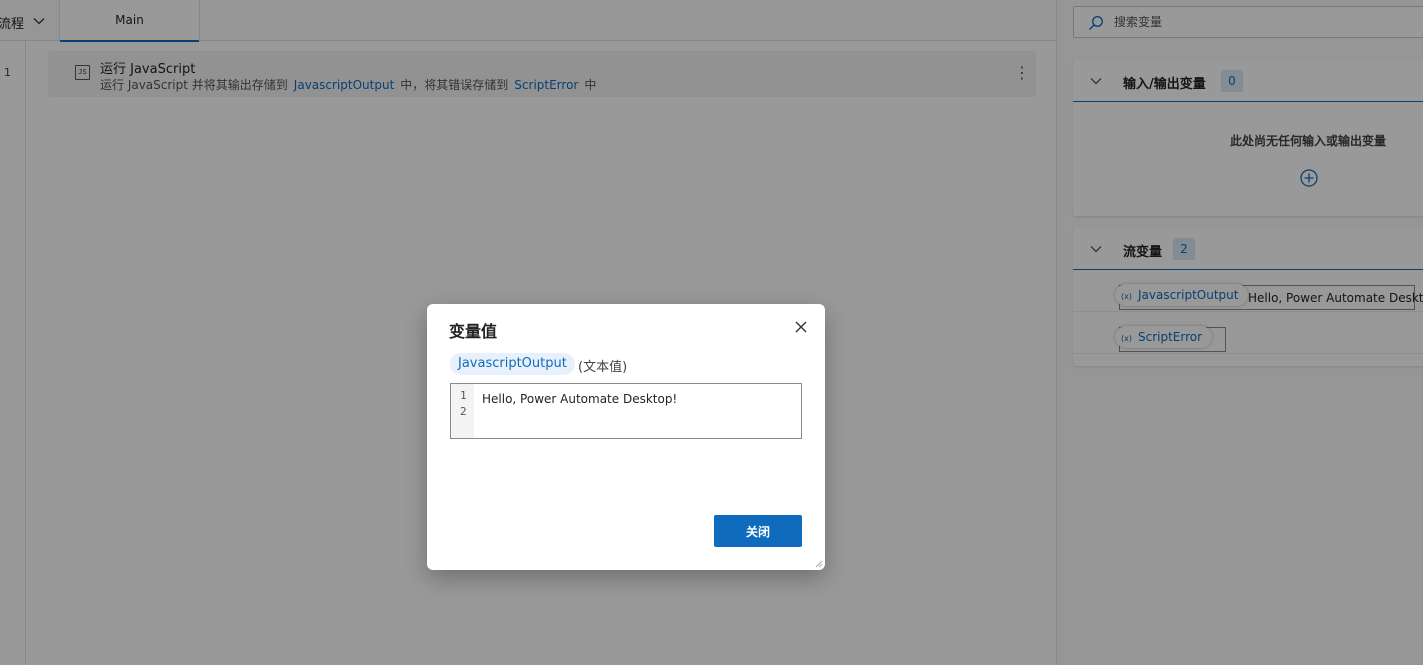 The width and height of the screenshot is (1423, 665). What do you see at coordinates (580, 399) in the screenshot?
I see `editor-text: Hello, Power Automate Desktop!` at bounding box center [580, 399].